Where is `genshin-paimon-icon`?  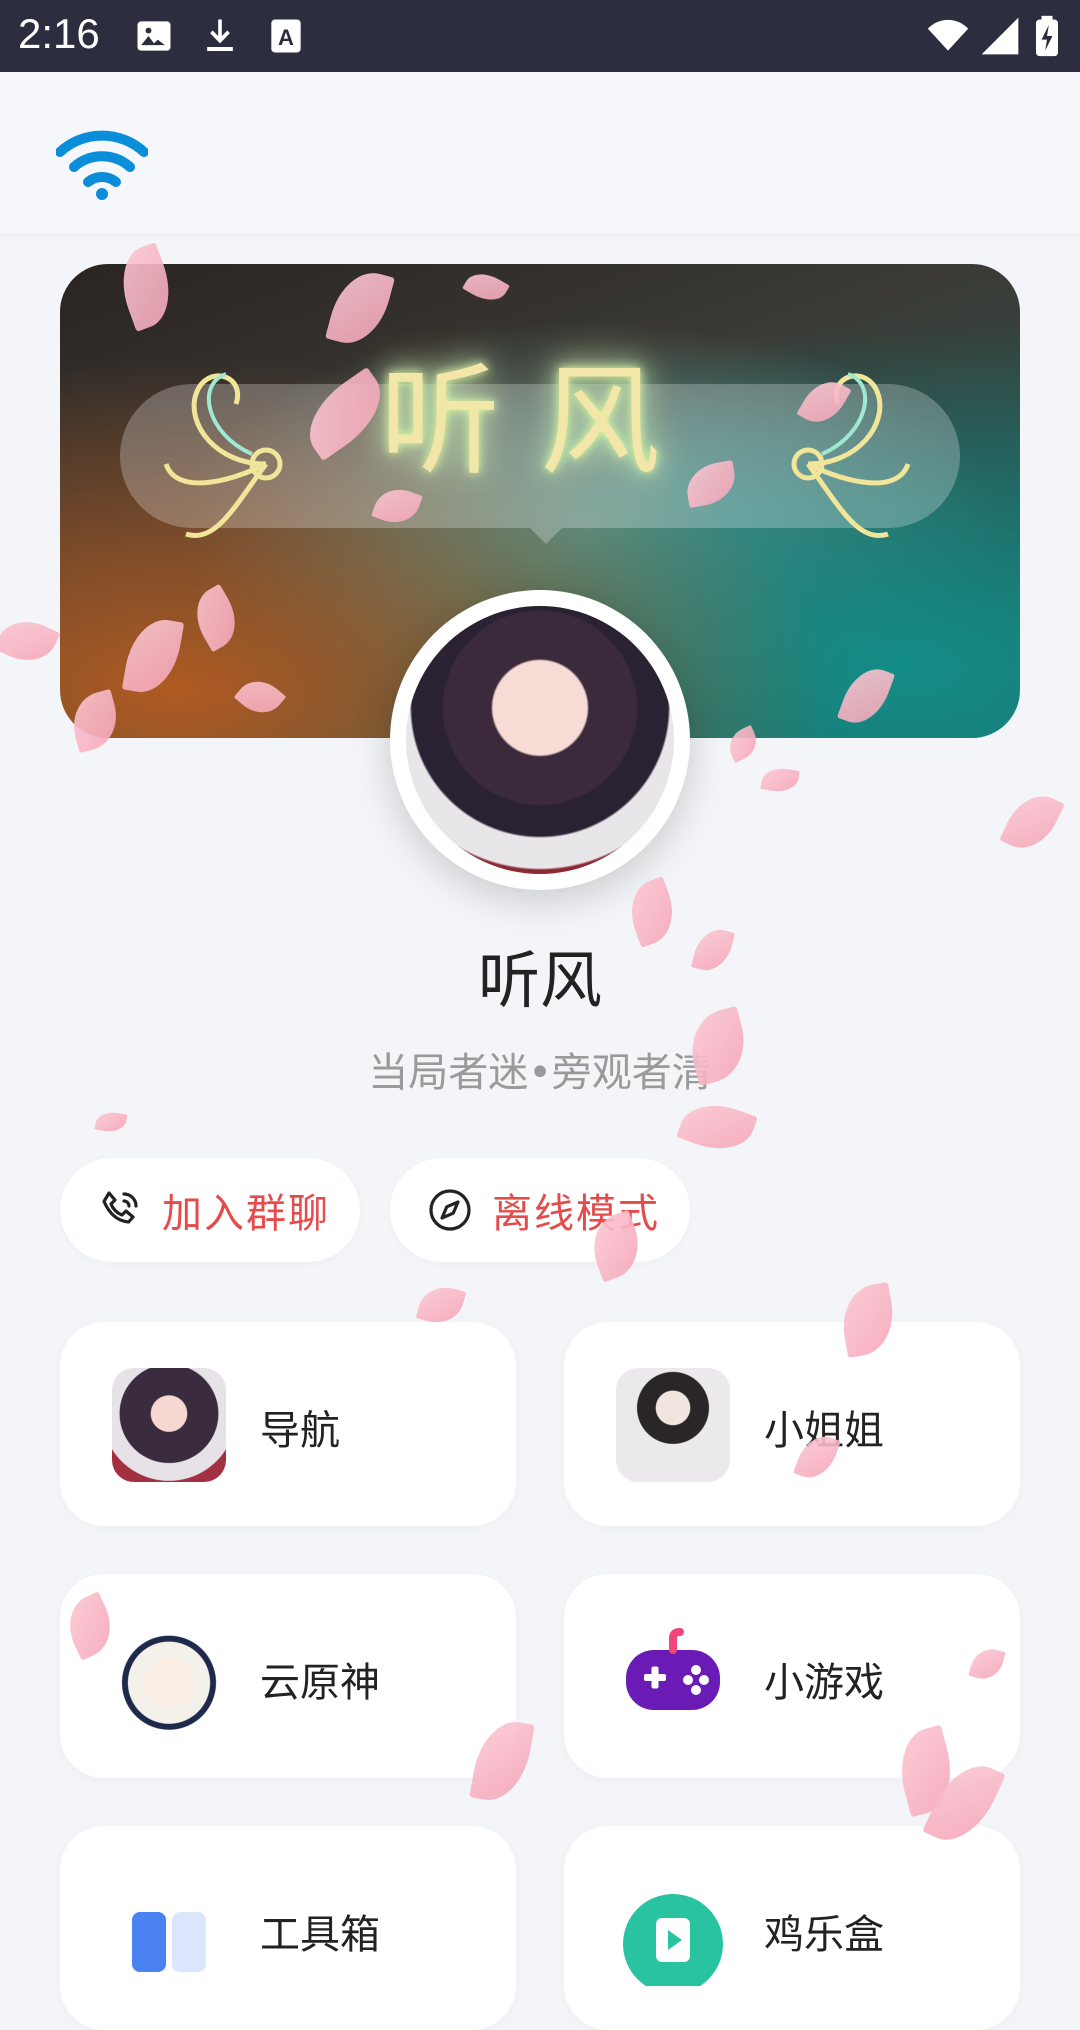
genshin-paimon-icon is located at coordinates (169, 1677).